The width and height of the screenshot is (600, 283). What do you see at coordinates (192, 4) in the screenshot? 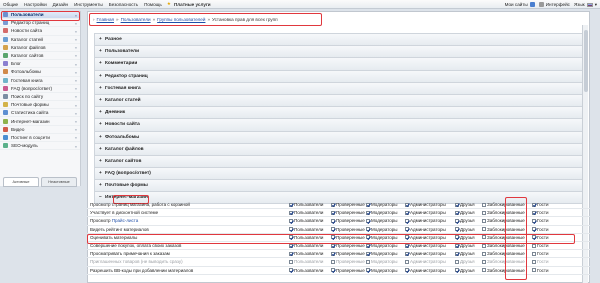
I see `menu-paid-services: Платные услуги` at bounding box center [192, 4].